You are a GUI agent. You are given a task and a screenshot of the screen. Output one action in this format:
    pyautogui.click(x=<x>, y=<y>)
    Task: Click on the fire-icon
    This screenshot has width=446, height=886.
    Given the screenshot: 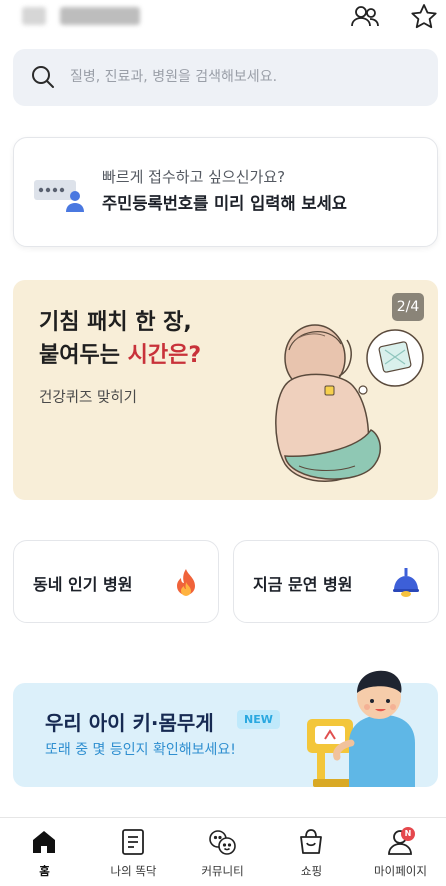 What is the action you would take?
    pyautogui.click(x=186, y=582)
    